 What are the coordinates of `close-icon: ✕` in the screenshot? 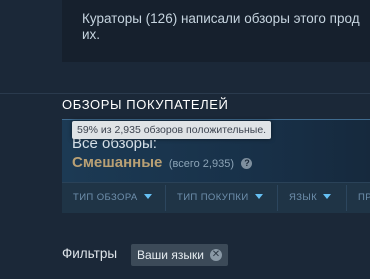 It's located at (215, 255).